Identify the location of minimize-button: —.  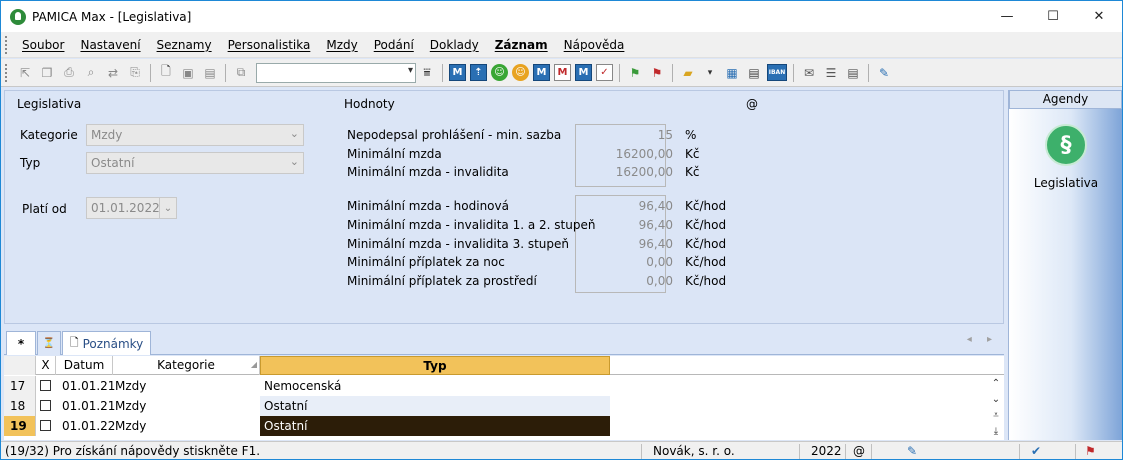
(1007, 16).